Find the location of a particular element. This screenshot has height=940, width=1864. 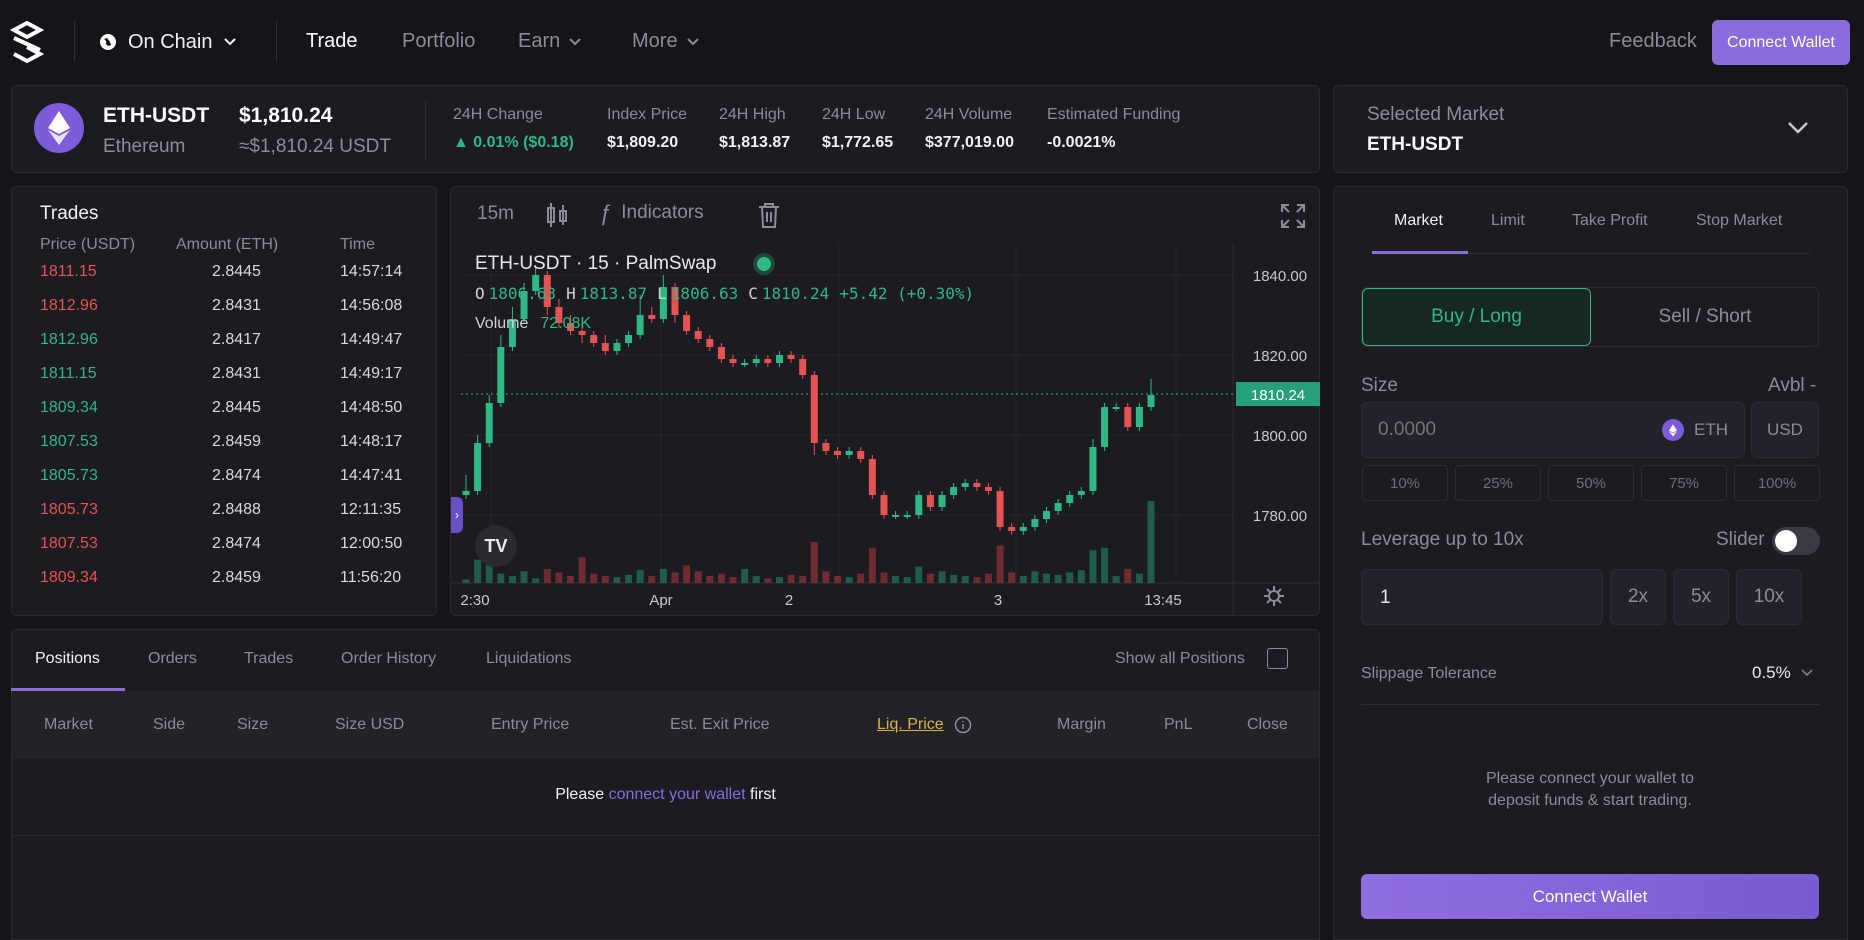

size-label: Size is located at coordinates (1379, 385).